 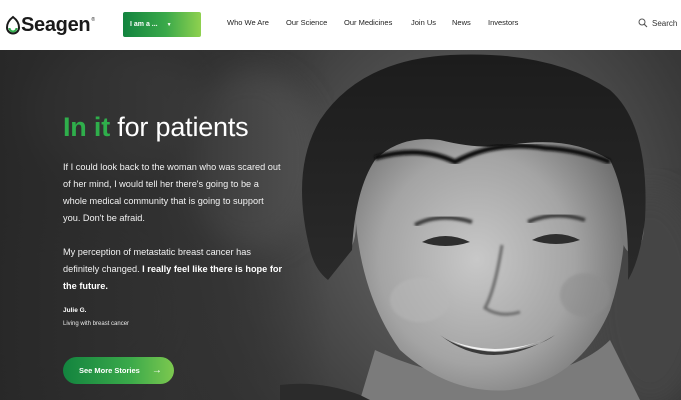 I want to click on nav-item-who-we-are: Who We Are, so click(x=248, y=22).